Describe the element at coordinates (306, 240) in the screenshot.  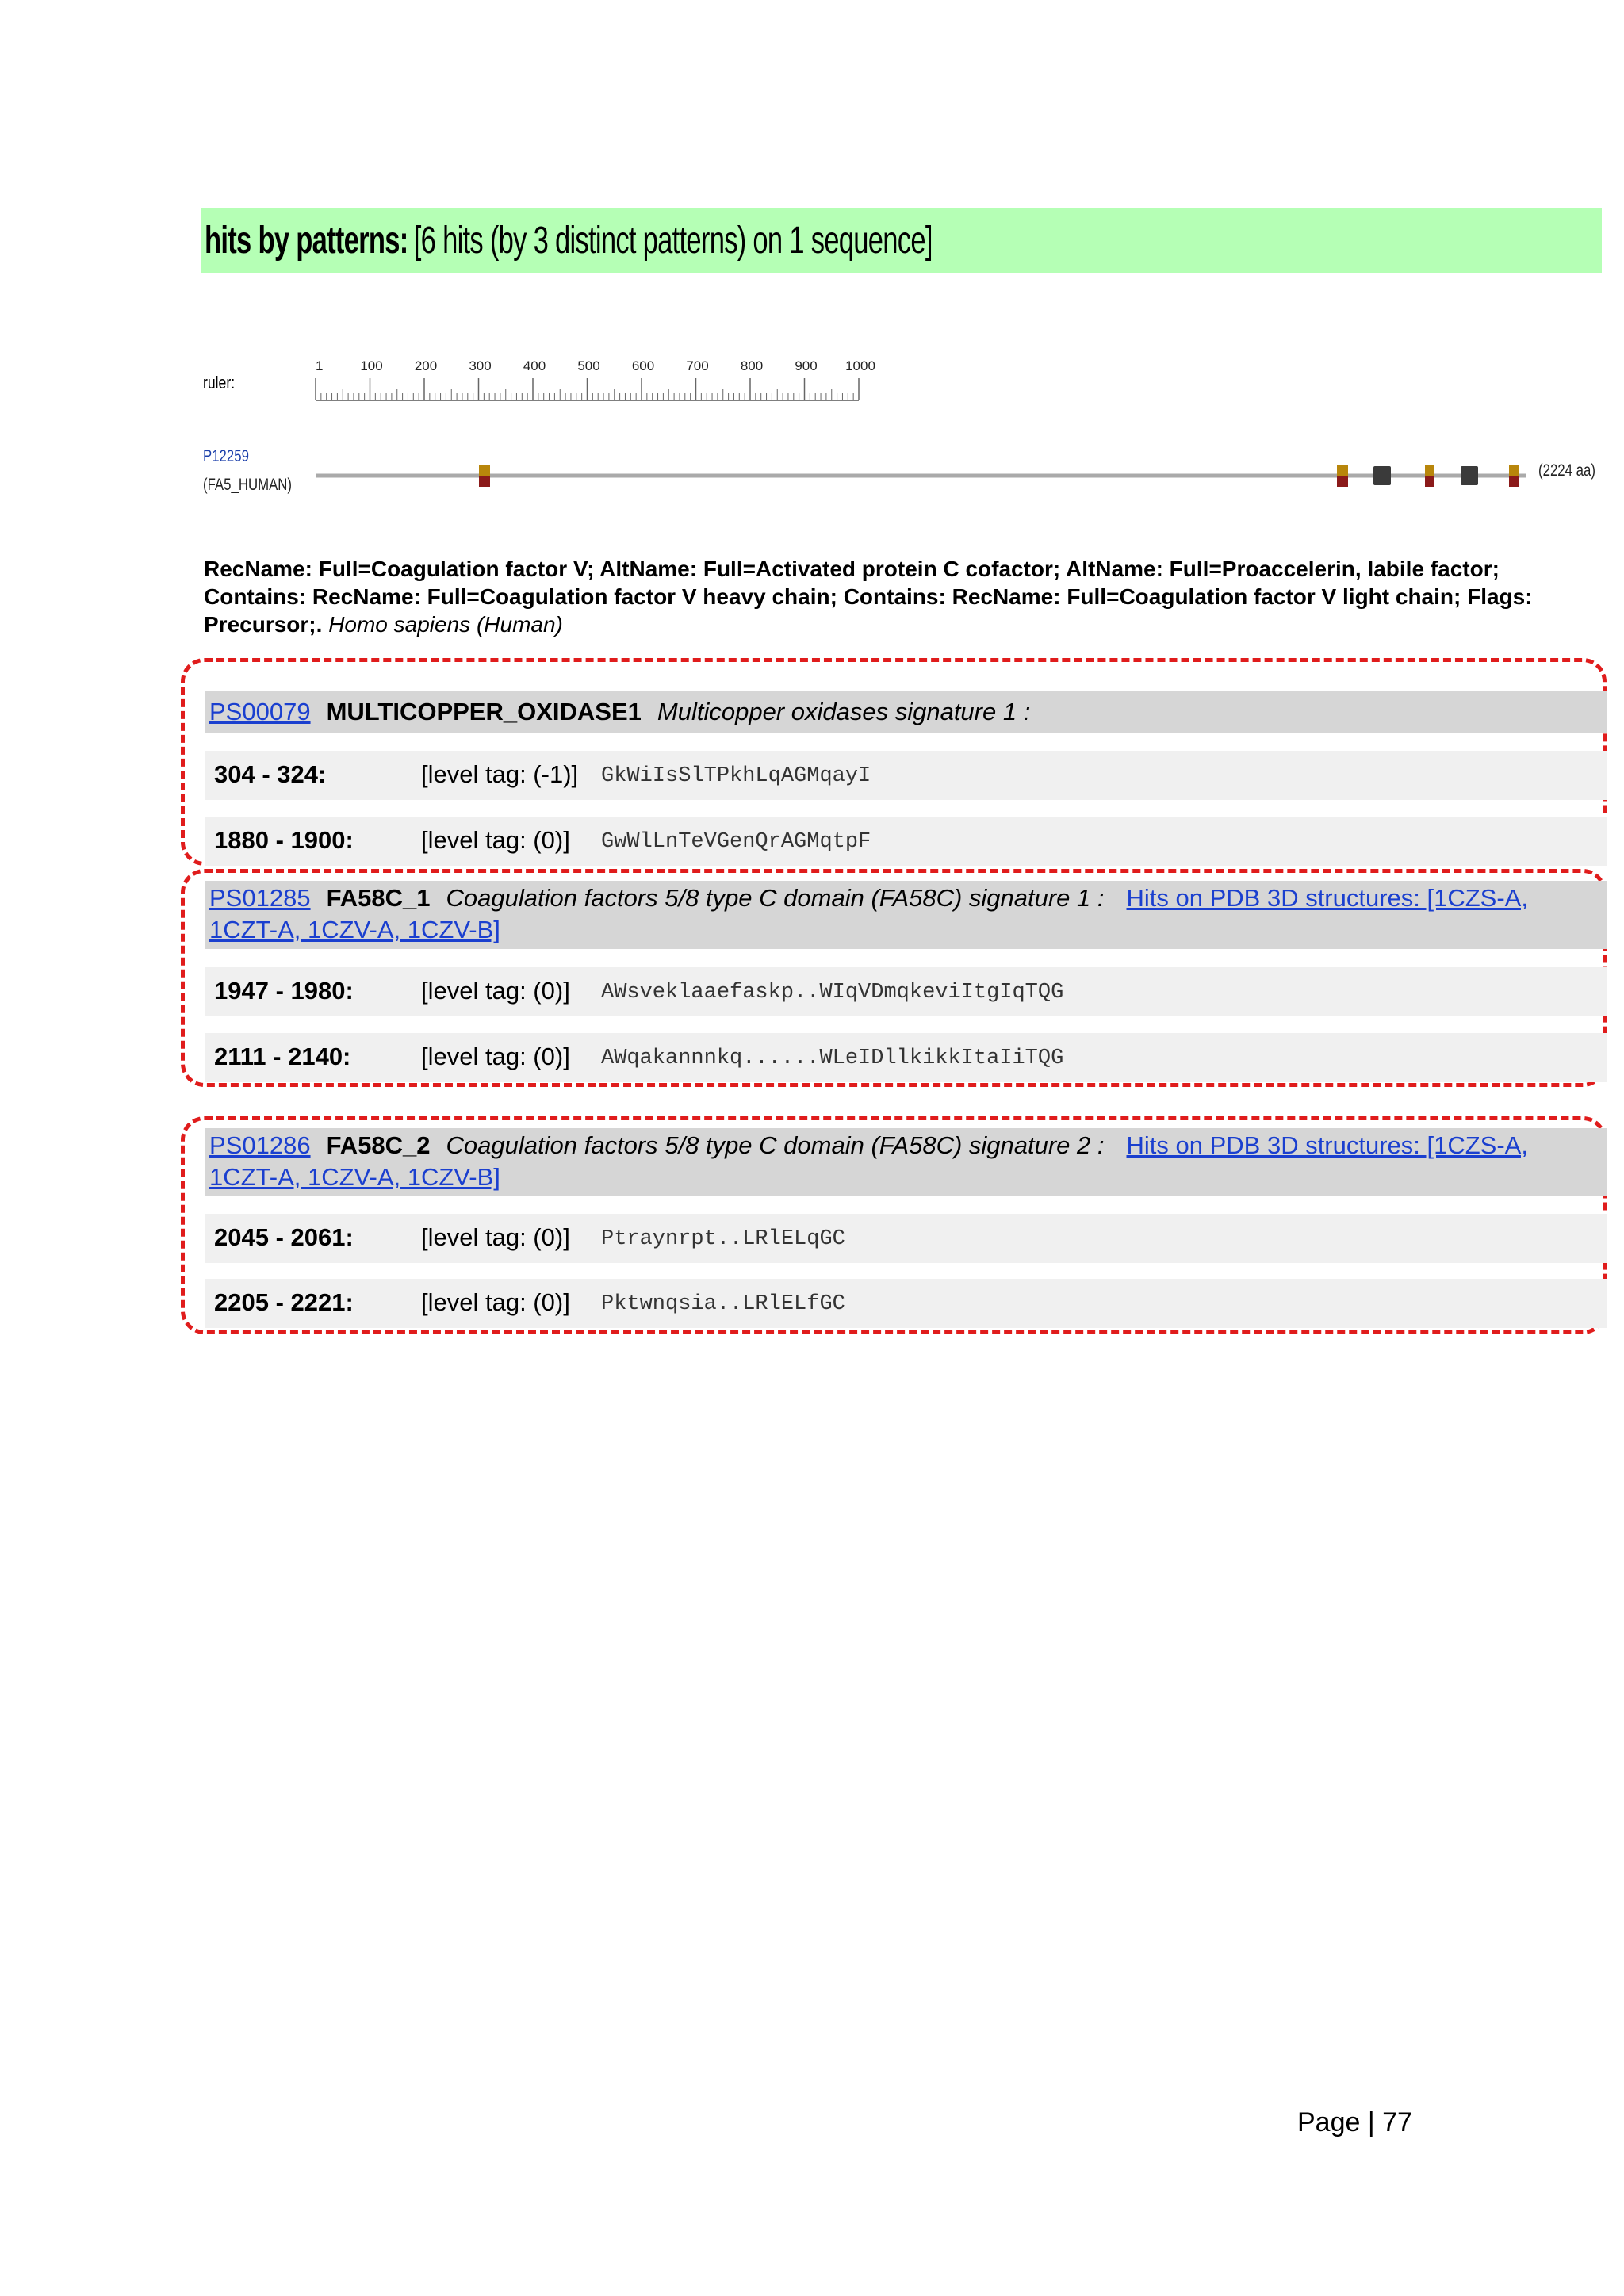
I see `banner-title-bold: hits by patterns:` at that location.